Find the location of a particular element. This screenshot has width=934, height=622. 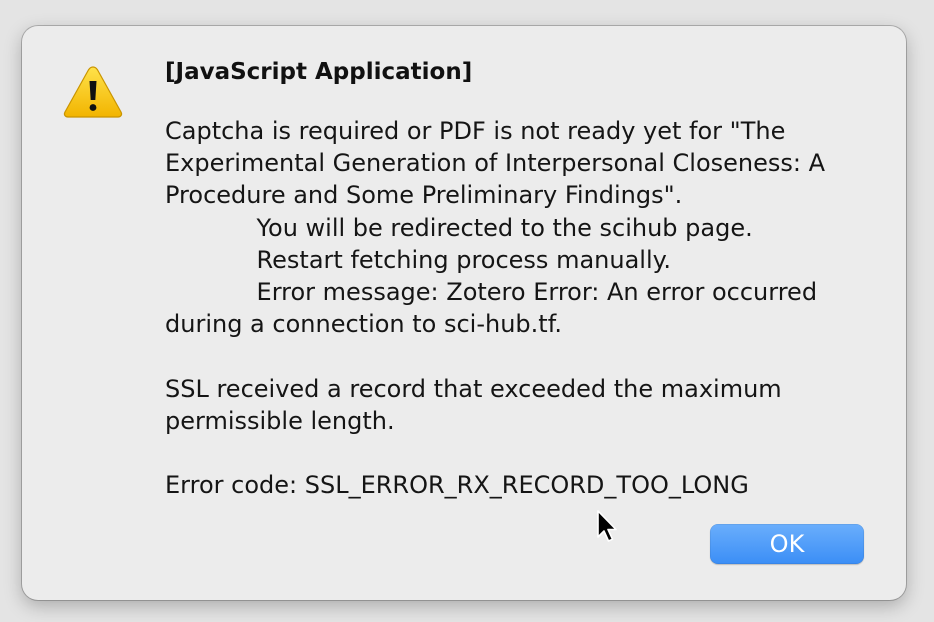

mouse-cursor-icon is located at coordinates (607, 526).